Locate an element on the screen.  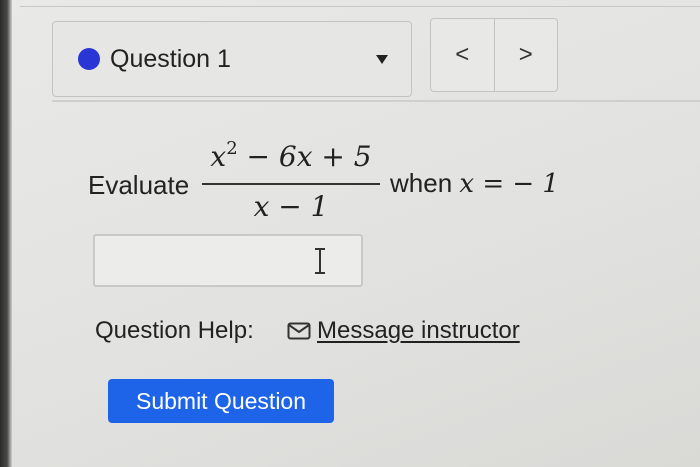
when-label: when is located at coordinates (425, 183).